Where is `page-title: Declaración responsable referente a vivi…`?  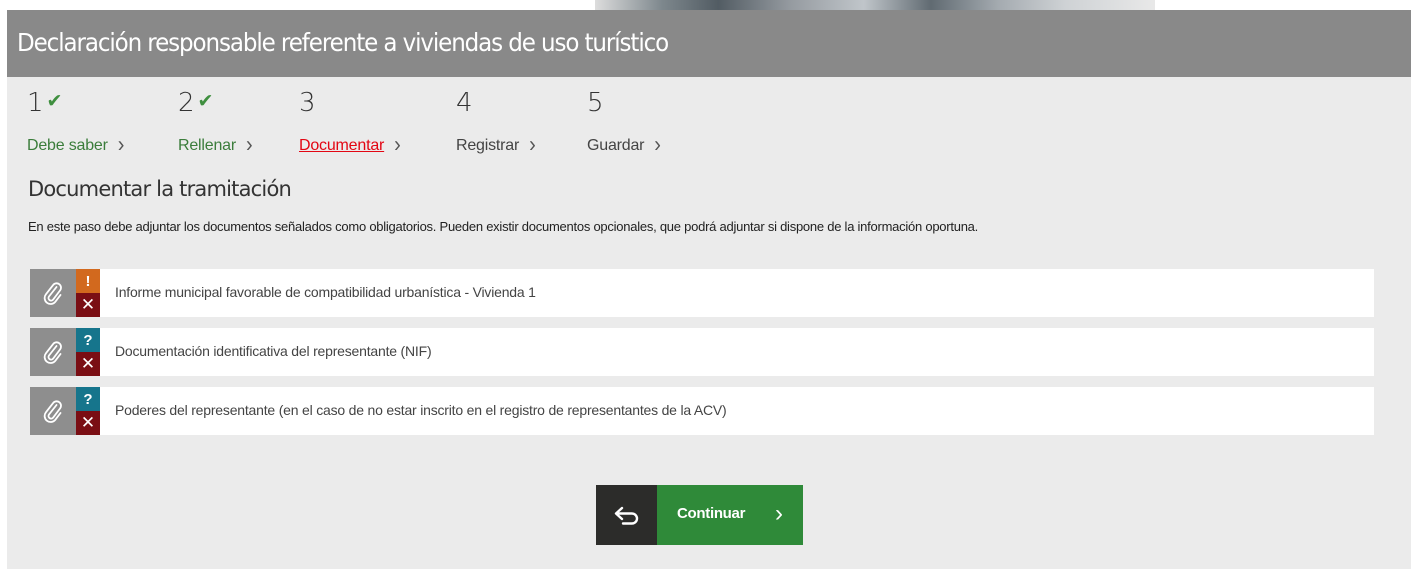
page-title: Declaración responsable referente a vivi… is located at coordinates (343, 42).